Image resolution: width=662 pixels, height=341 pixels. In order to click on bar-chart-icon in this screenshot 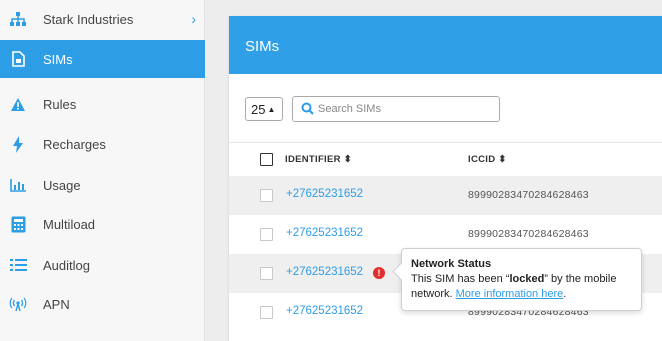, I will do `click(18, 185)`.